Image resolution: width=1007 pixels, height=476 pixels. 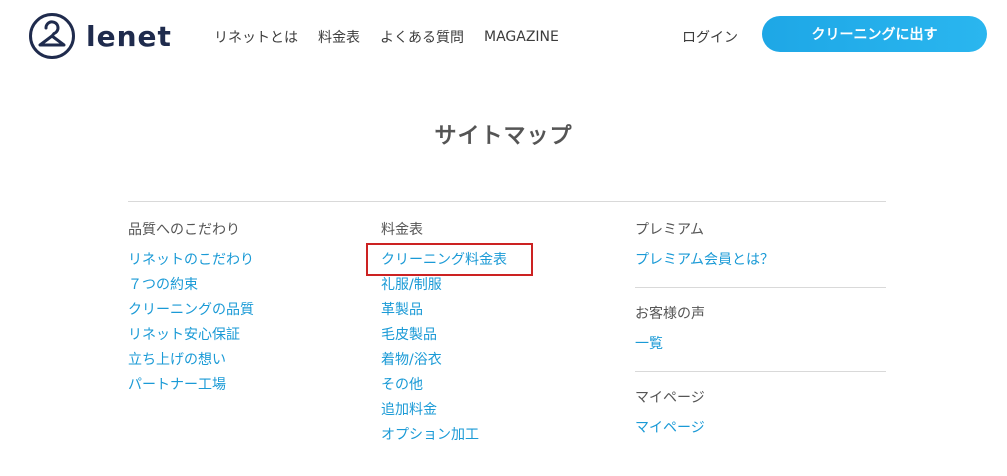 What do you see at coordinates (422, 37) in the screenshot?
I see `nav-faq: よくある質問` at bounding box center [422, 37].